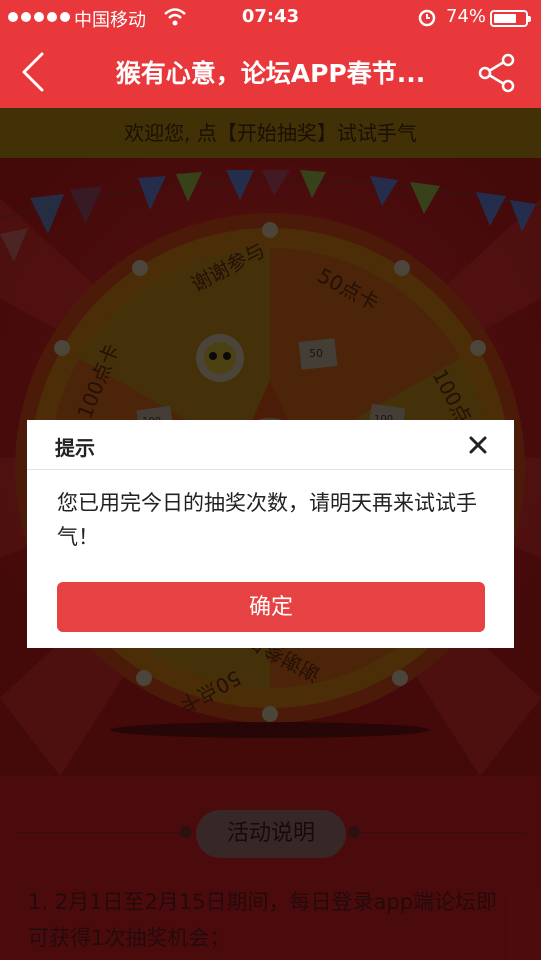  I want to click on dialog-header: 提示, so click(270, 445).